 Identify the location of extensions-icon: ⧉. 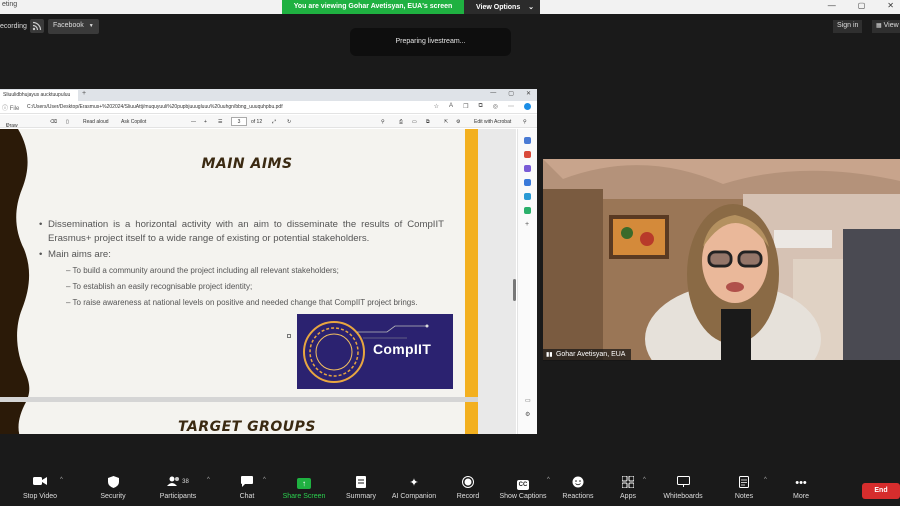
(480, 106).